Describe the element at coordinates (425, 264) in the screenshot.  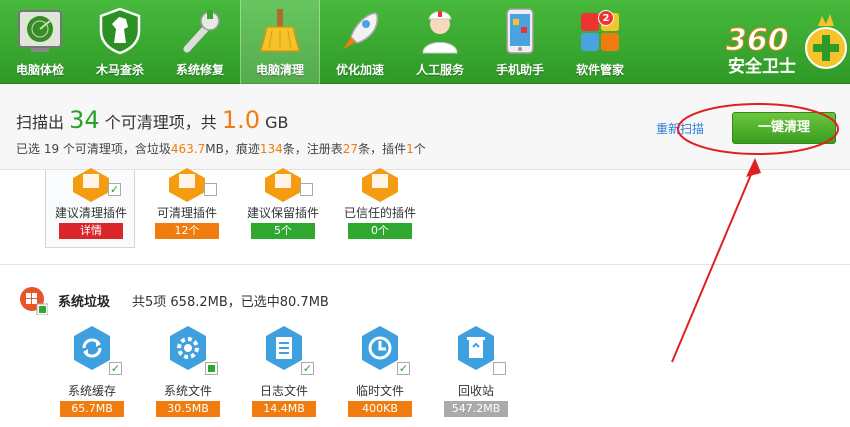
I see `section-divider` at that location.